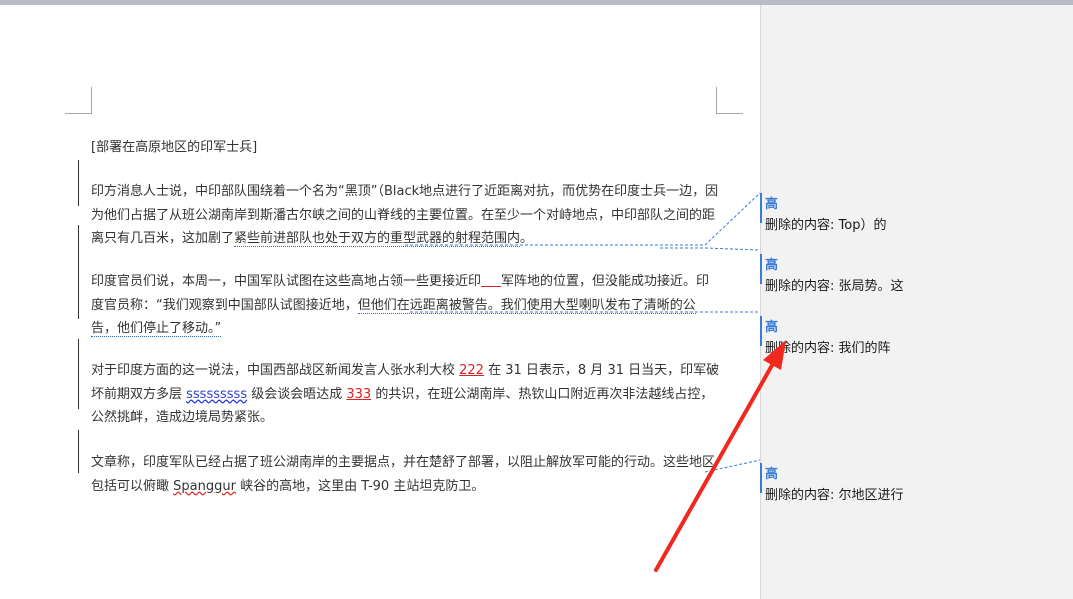 The width and height of the screenshot is (1073, 599). Describe the element at coordinates (774, 355) in the screenshot. I see `red-arrow-head` at that location.